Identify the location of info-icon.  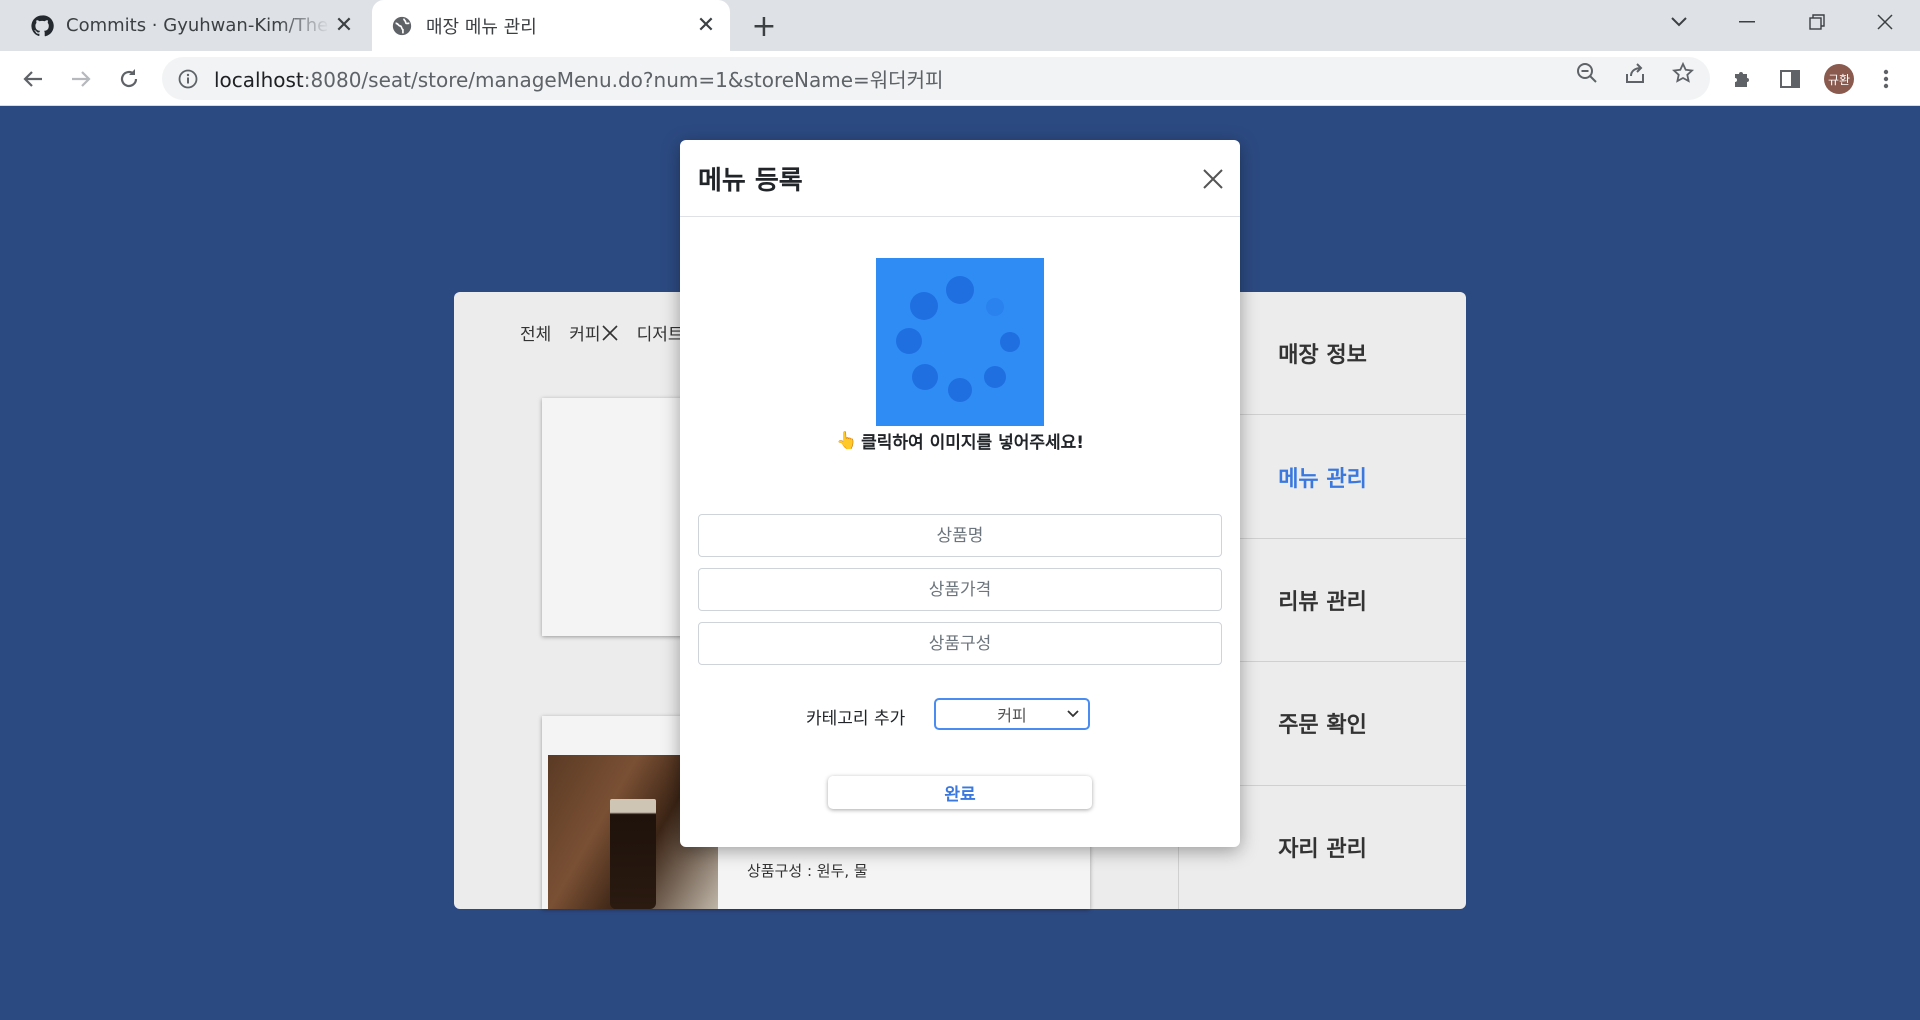
(188, 79).